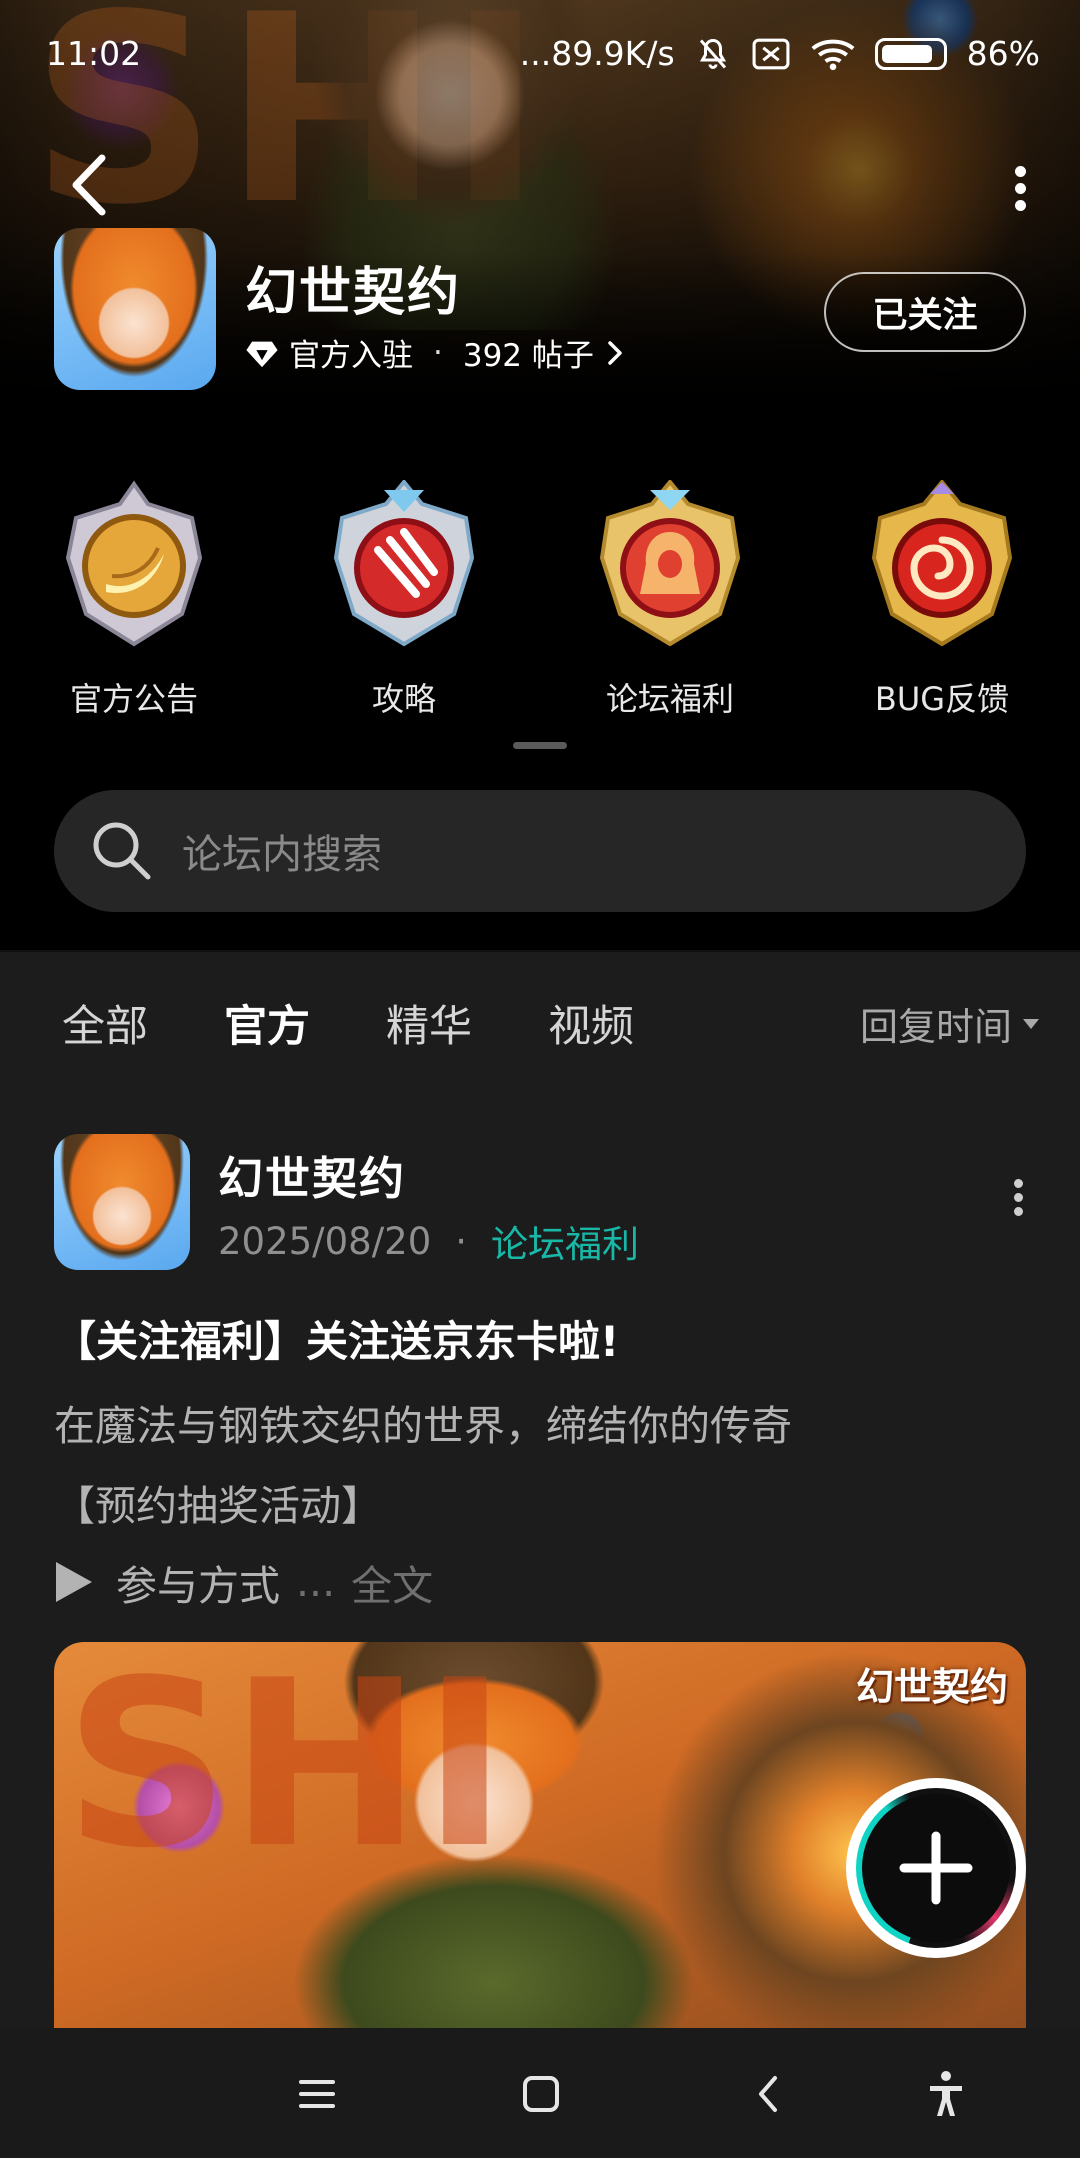  Describe the element at coordinates (198, 1586) in the screenshot. I see `post-excerpt-text: 参与方式` at that location.